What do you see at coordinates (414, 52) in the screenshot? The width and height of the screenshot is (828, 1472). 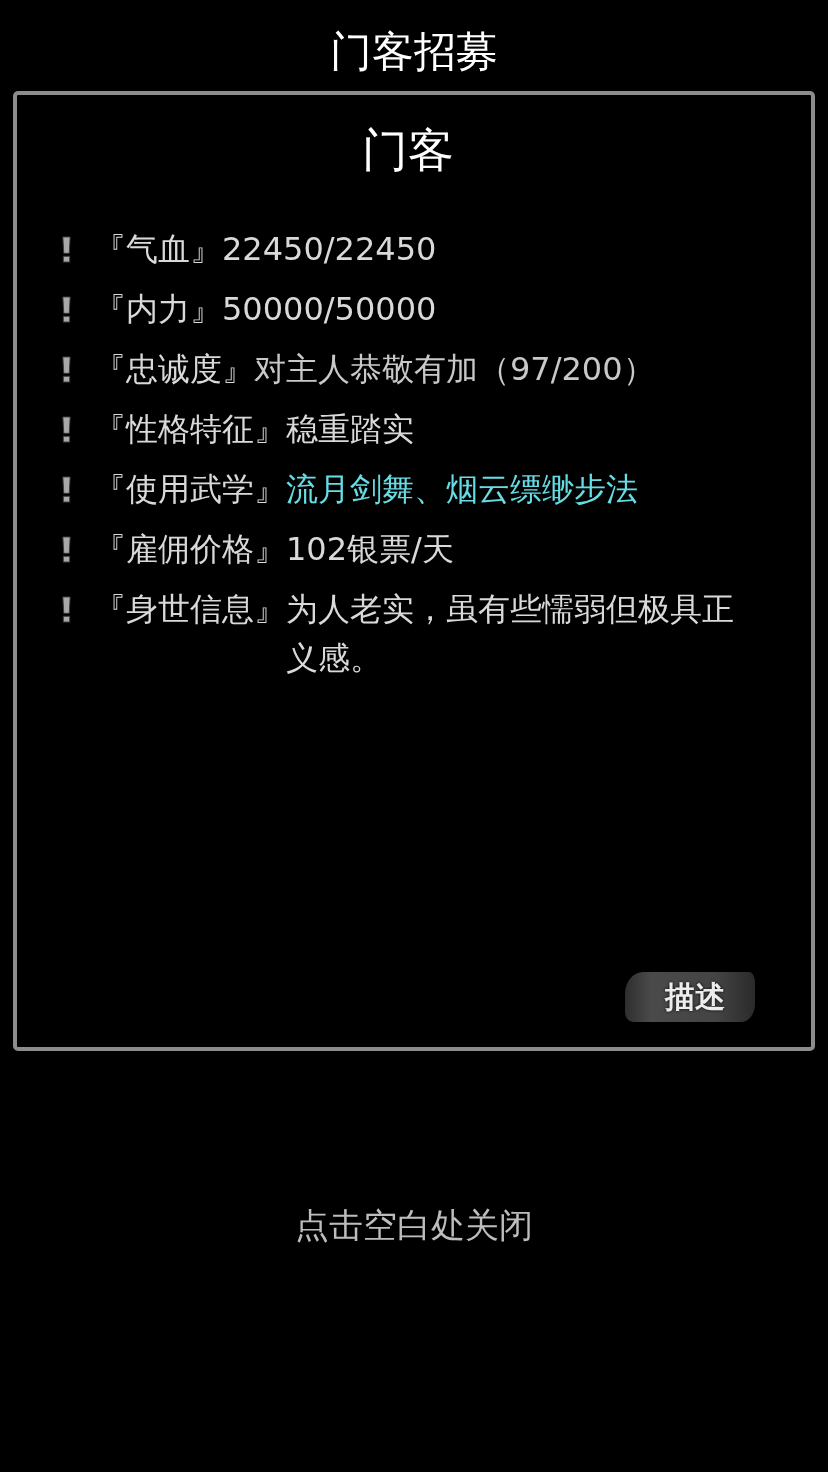 I see `screen-title: 门客招募` at bounding box center [414, 52].